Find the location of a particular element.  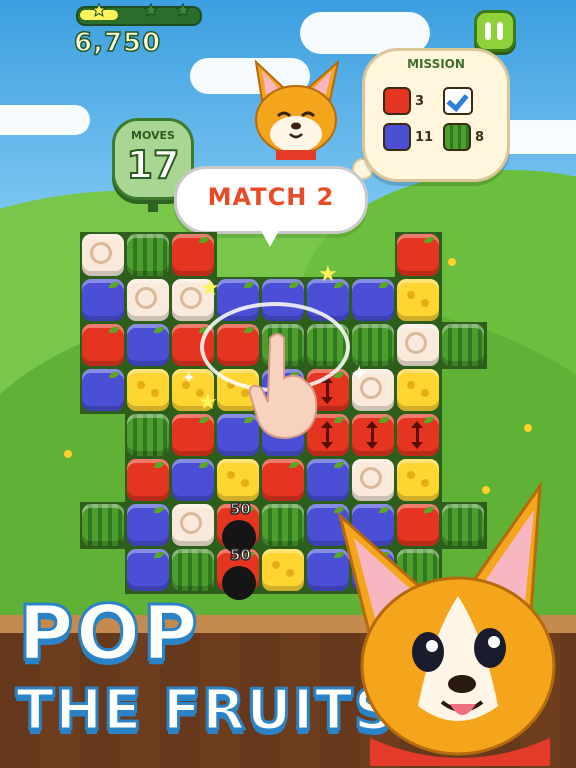

corgi-mascot-large is located at coordinates (446, 623).